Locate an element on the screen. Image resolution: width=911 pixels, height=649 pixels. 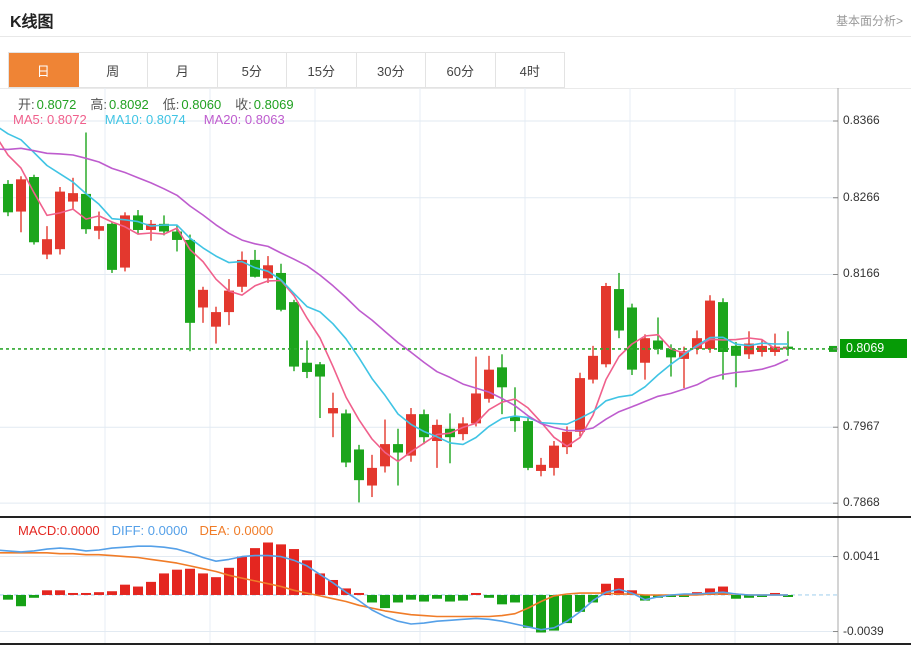
low-readout: 低: 0.8060 is located at coordinates (192, 103).